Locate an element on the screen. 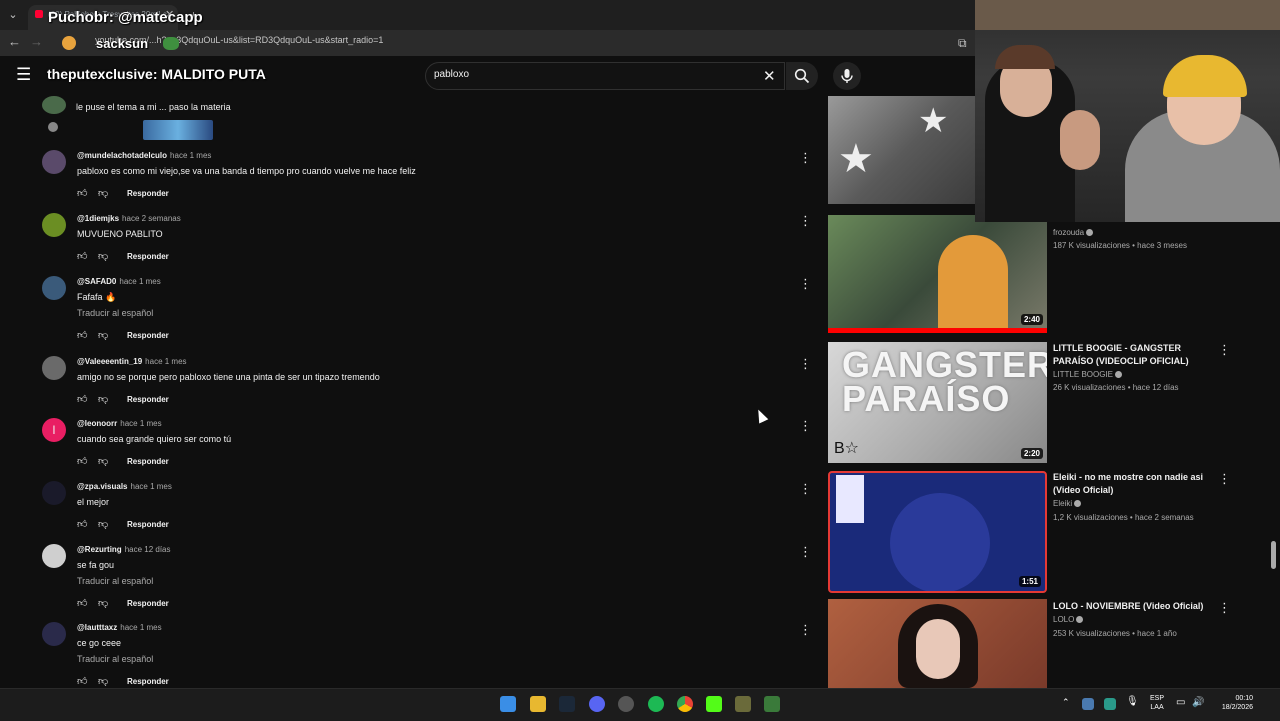 Image resolution: width=1280 pixels, height=721 pixels. video-channel: Eleiki is located at coordinates (1067, 503).